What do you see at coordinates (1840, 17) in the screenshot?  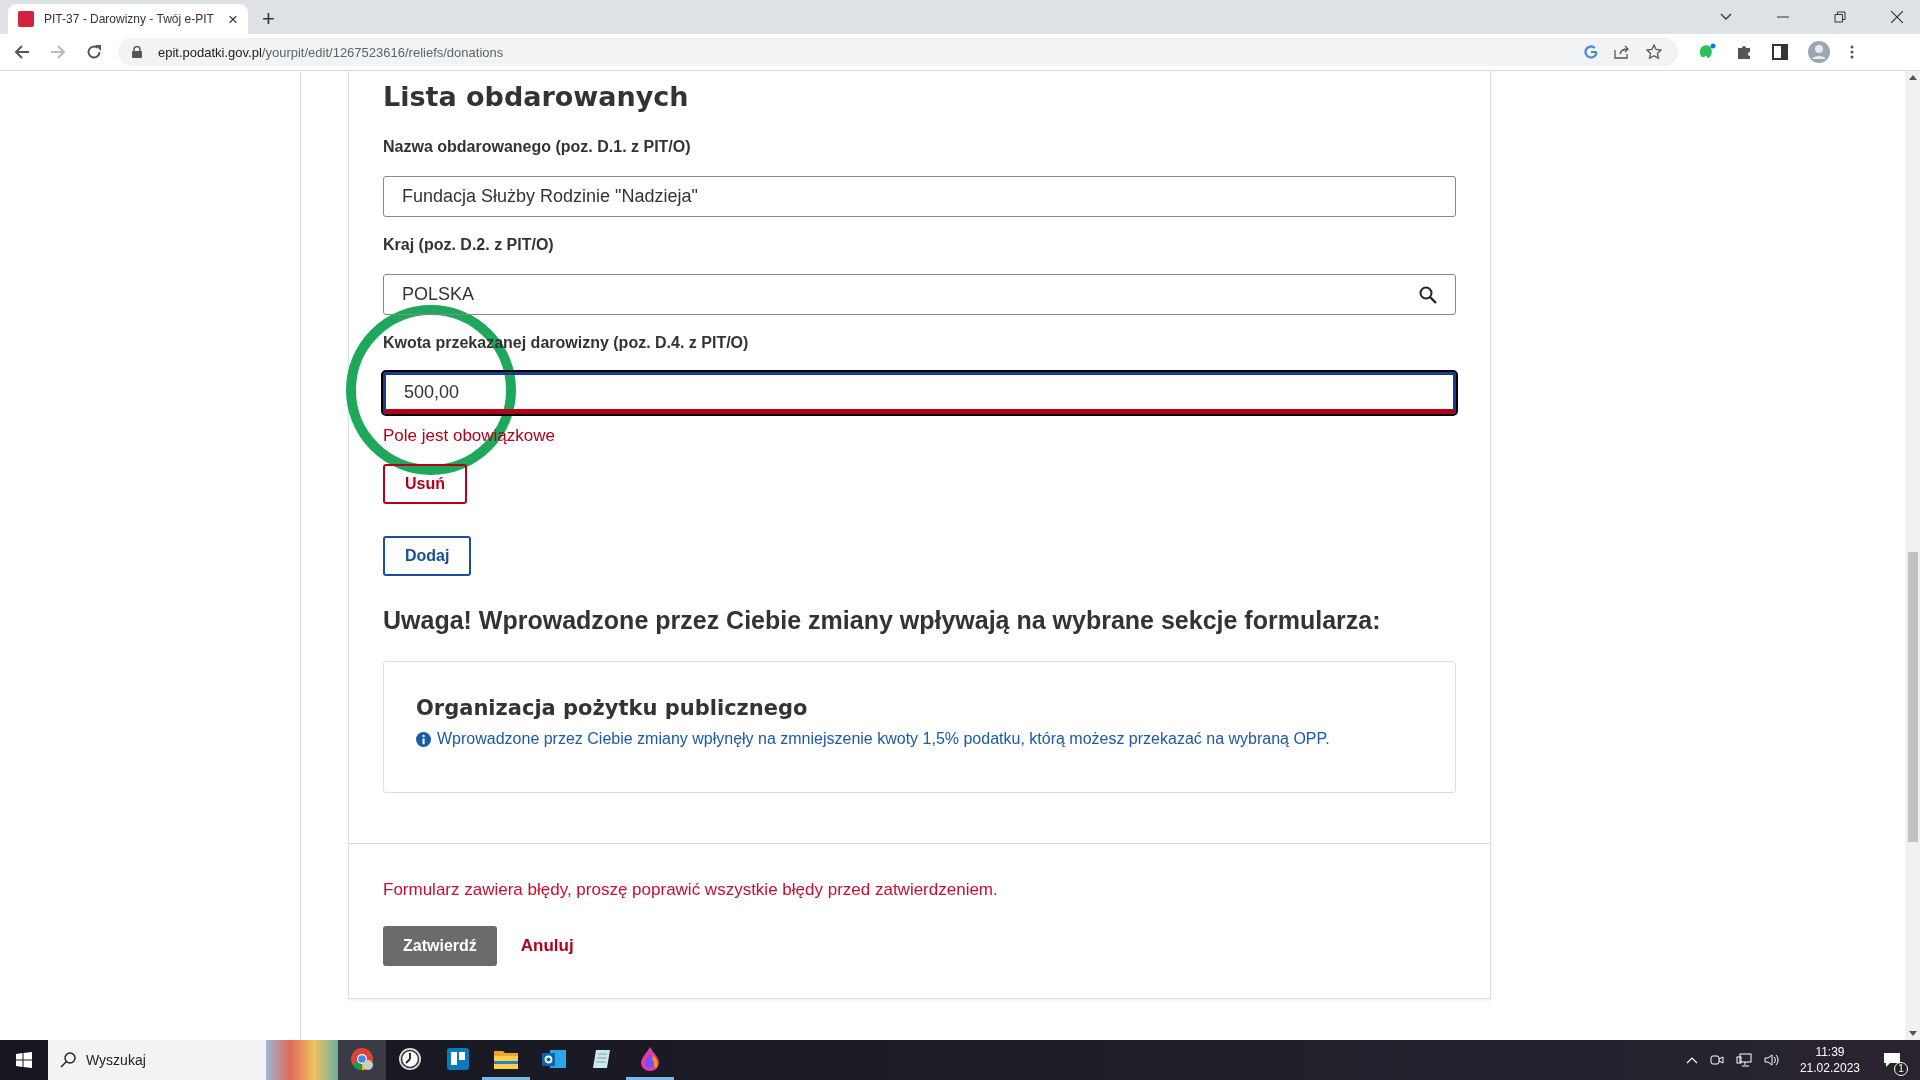 I see `restore-icon` at bounding box center [1840, 17].